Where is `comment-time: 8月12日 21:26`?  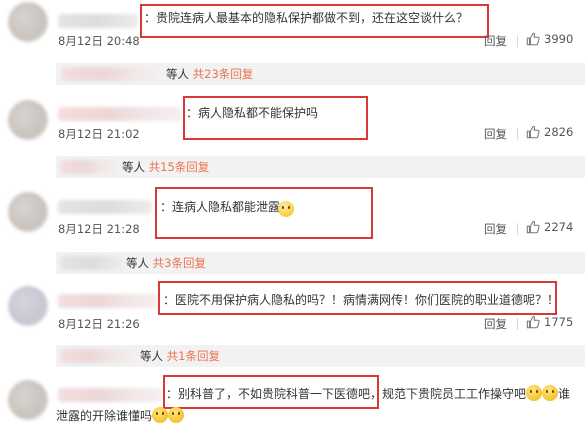
comment-time: 8月12日 21:26 is located at coordinates (99, 324).